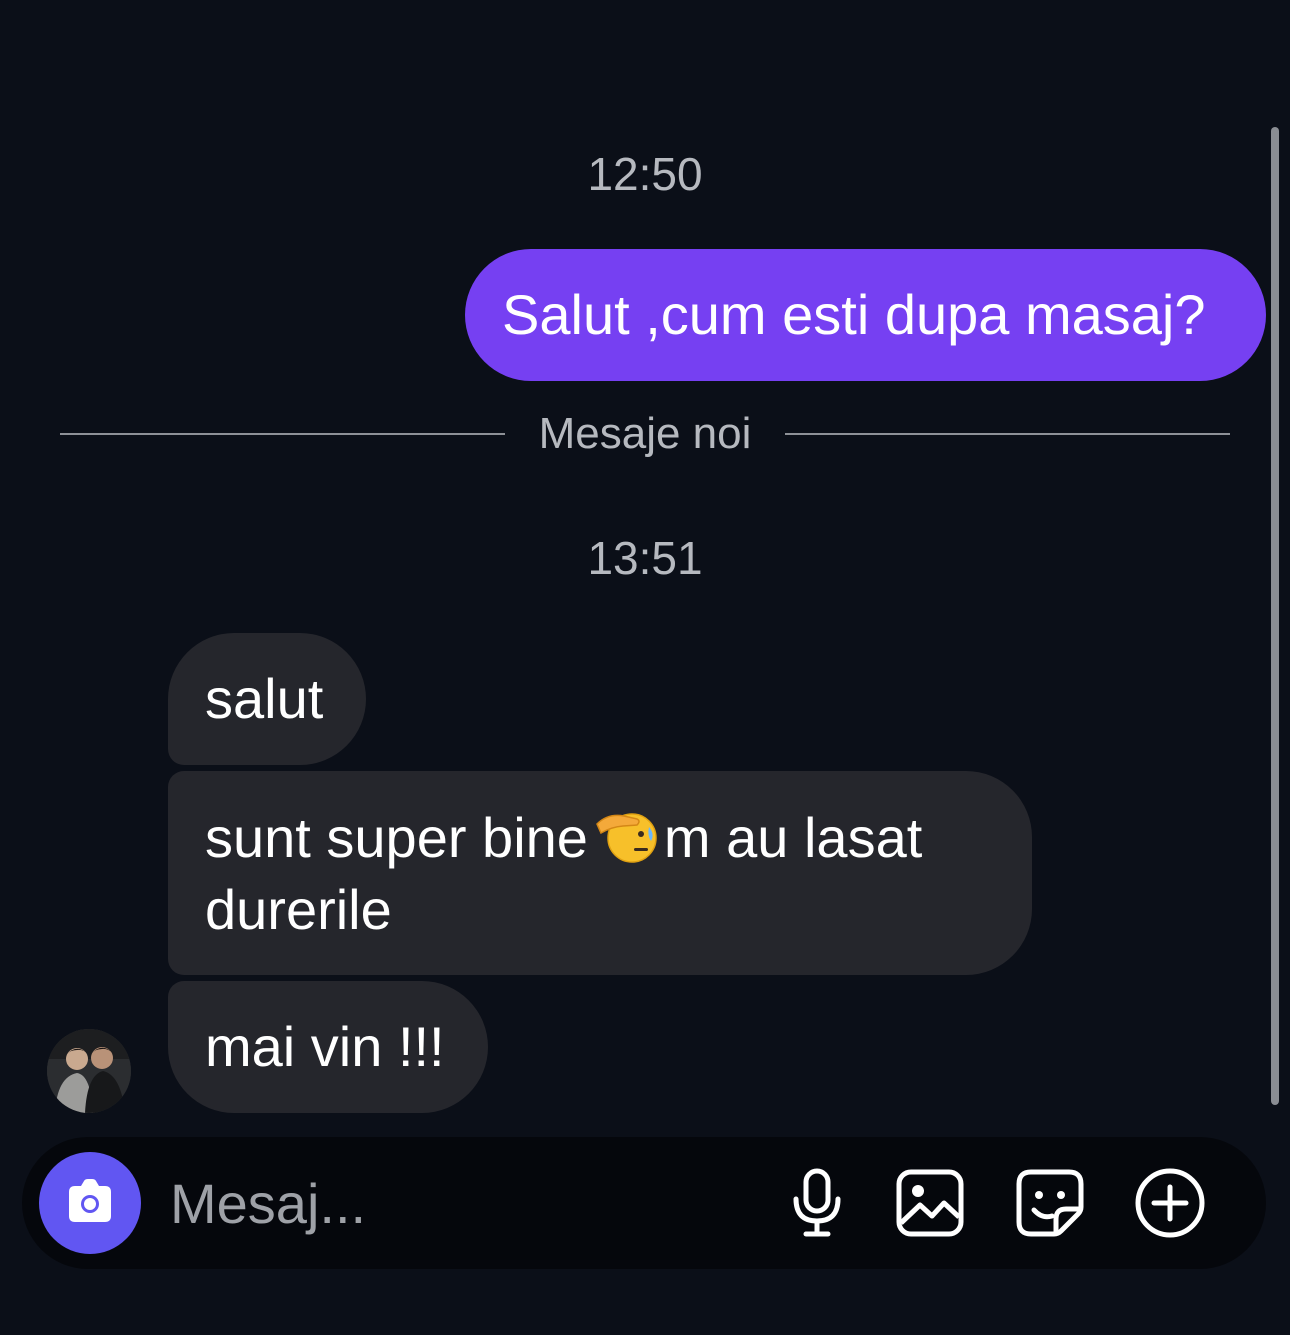 The height and width of the screenshot is (1335, 1290). I want to click on scrollbar, so click(1275, 616).